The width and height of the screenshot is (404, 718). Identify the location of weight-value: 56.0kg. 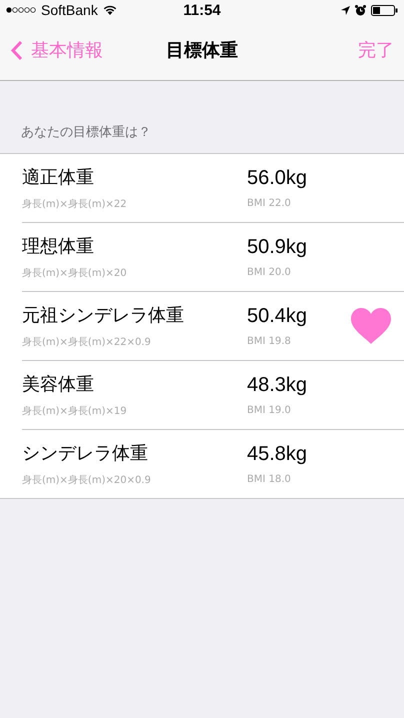
(277, 178).